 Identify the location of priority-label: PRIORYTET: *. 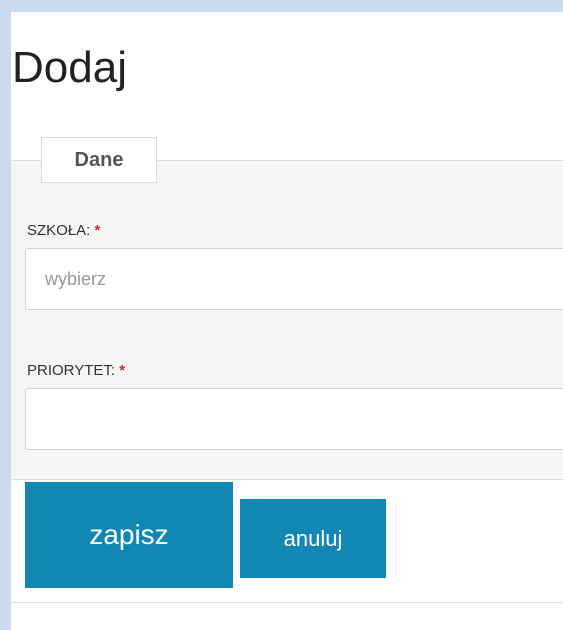
(76, 370).